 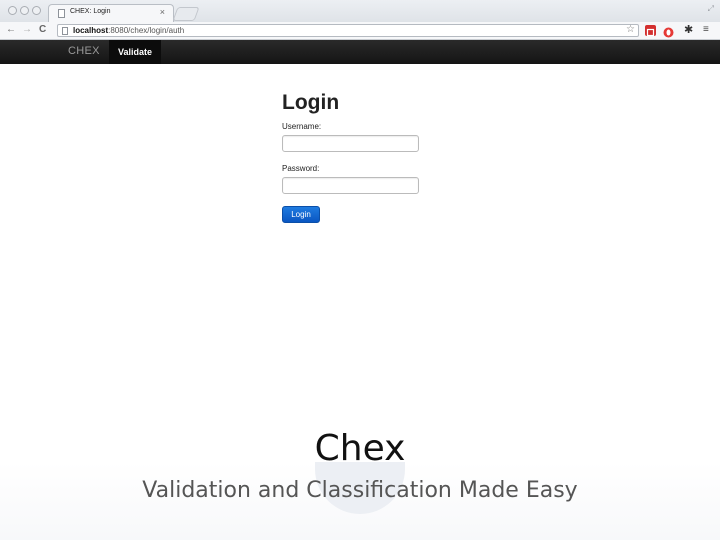 What do you see at coordinates (301, 214) in the screenshot?
I see `login-button: Login` at bounding box center [301, 214].